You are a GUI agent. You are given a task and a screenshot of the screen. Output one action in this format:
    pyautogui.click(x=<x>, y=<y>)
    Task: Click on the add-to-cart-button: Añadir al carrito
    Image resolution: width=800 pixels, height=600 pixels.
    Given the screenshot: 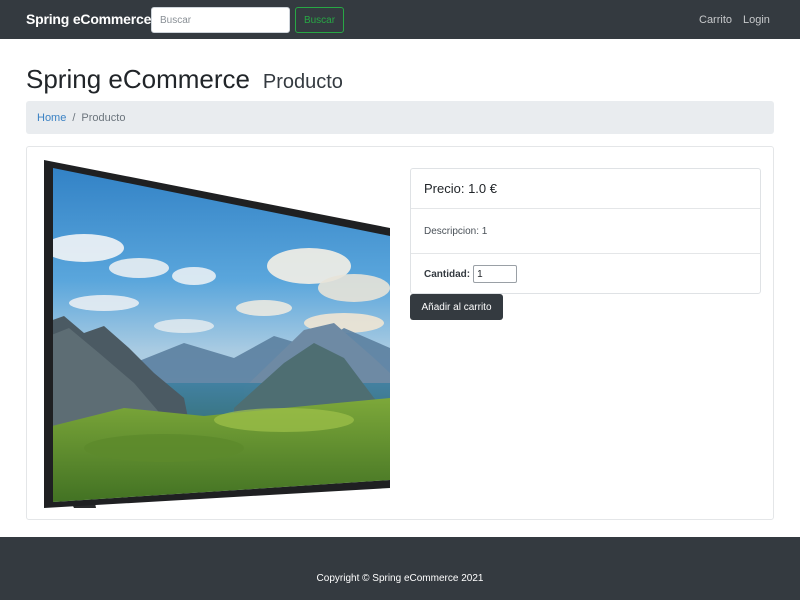 What is the action you would take?
    pyautogui.click(x=456, y=307)
    